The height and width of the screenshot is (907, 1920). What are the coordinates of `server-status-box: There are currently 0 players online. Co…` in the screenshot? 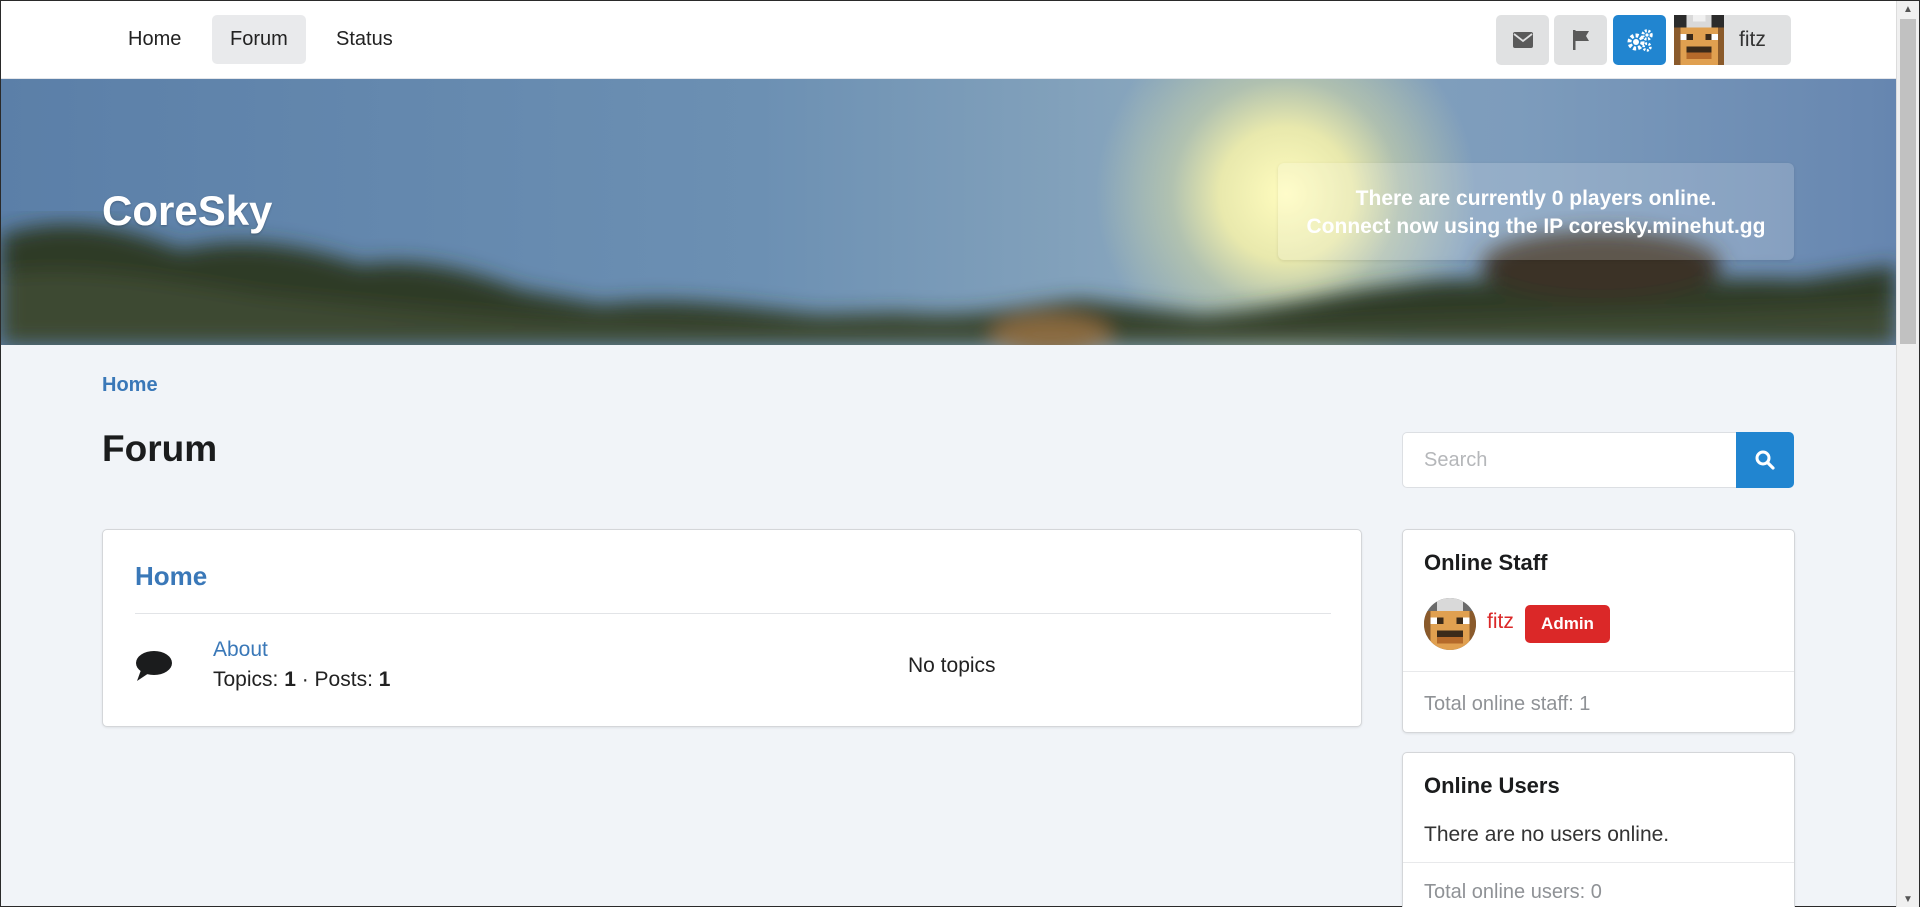 It's located at (1536, 211).